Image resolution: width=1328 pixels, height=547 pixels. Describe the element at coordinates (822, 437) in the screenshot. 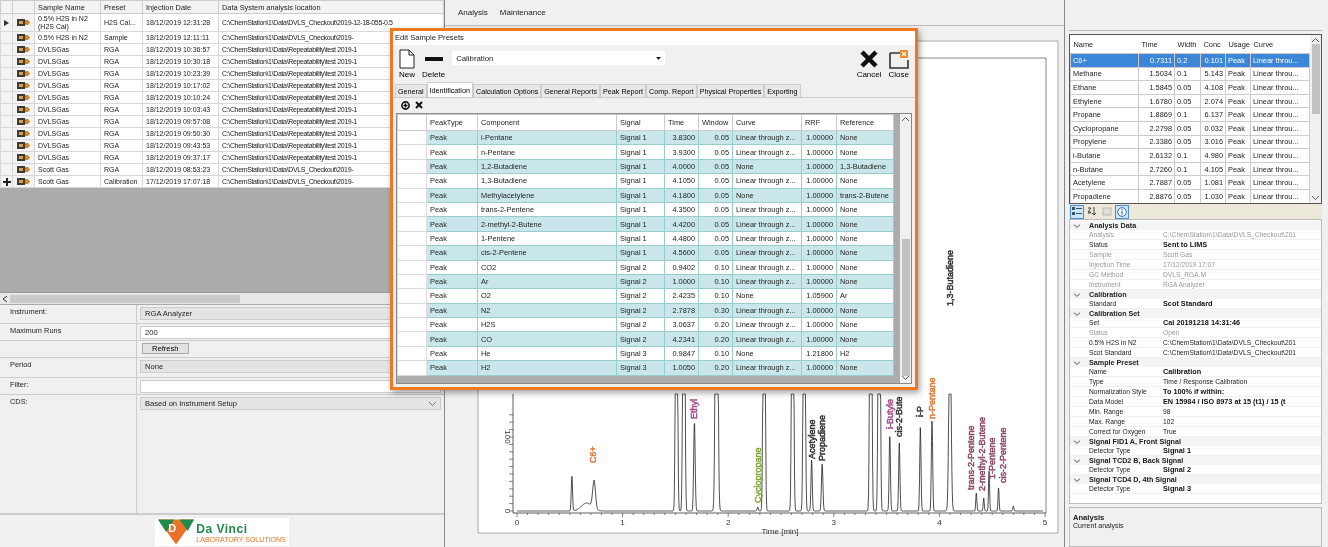

I see `peak-label: Propadiene` at that location.